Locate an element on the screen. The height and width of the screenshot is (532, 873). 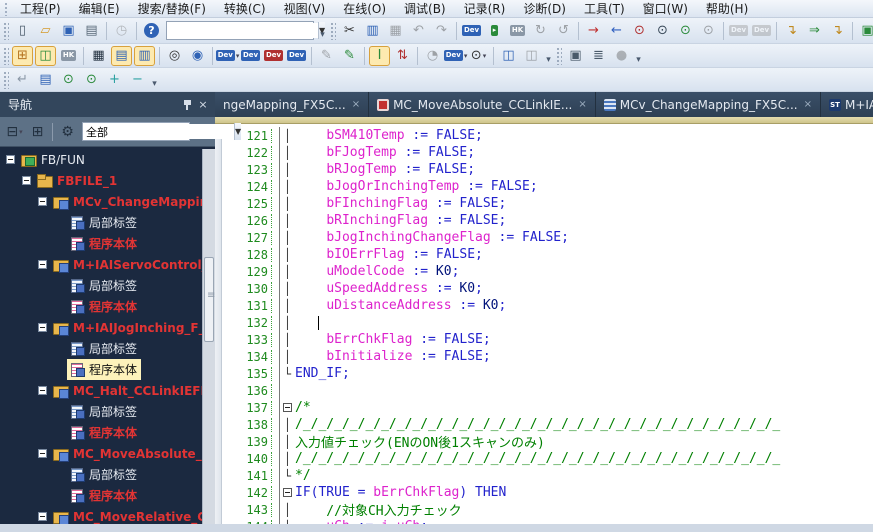
menu-item-8: 记录(R) is located at coordinates (485, 9).